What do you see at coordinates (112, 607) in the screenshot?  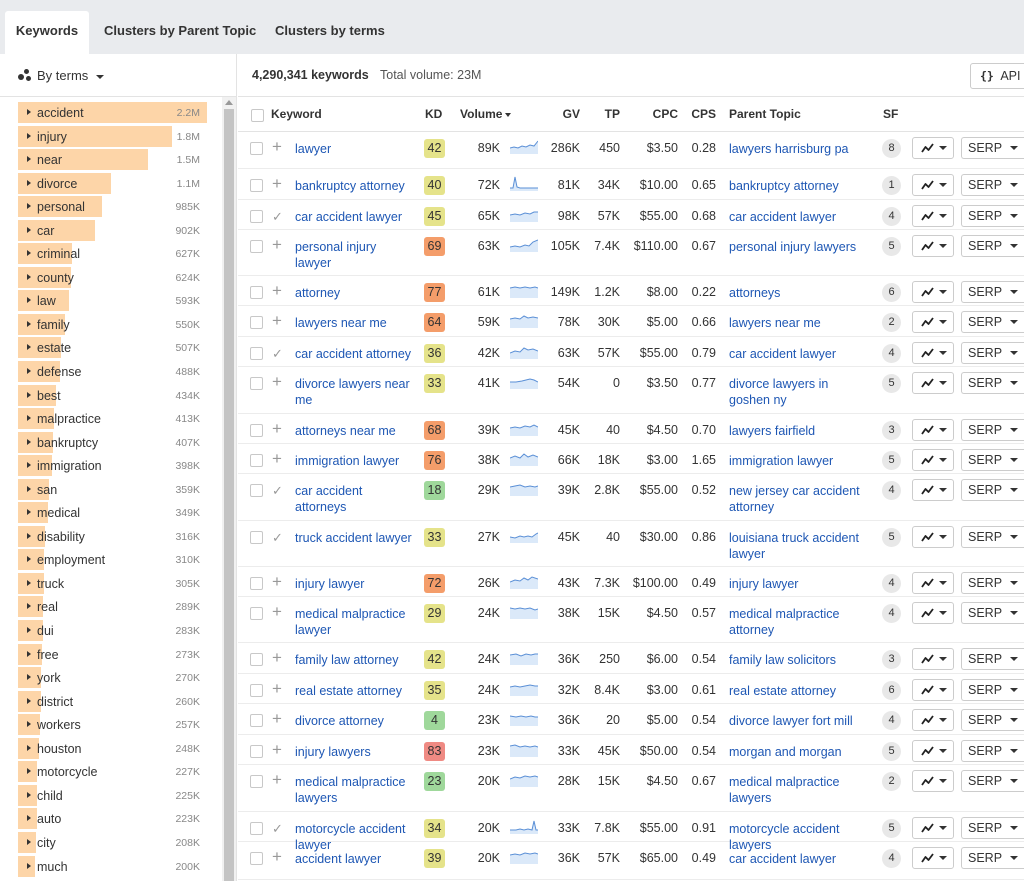 I see `term-item: real 289K` at bounding box center [112, 607].